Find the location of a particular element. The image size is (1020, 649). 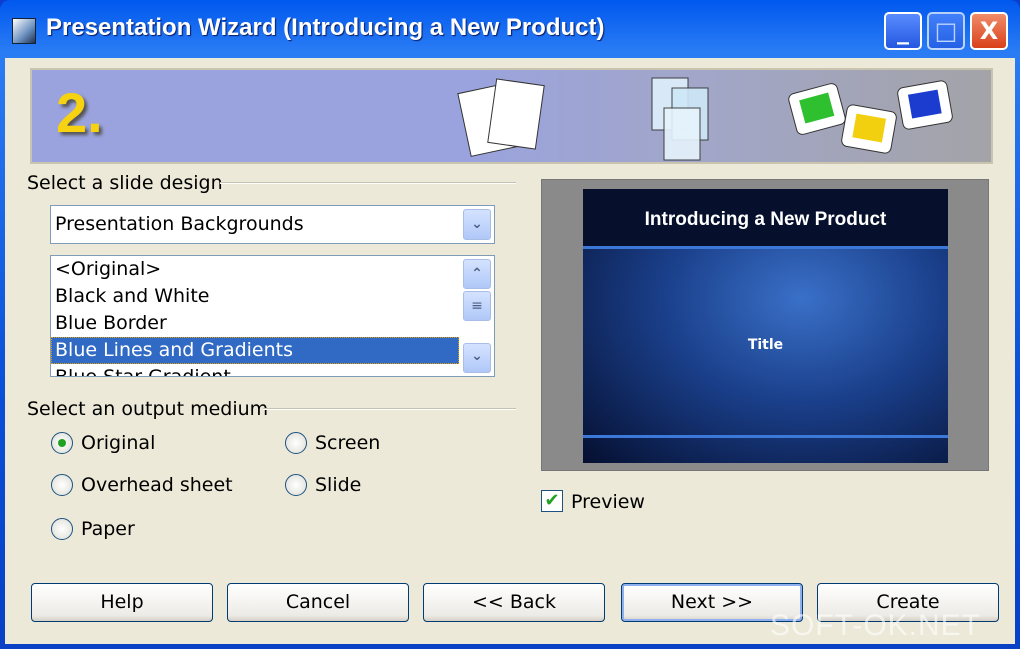

radio-label-screen: Screen is located at coordinates (347, 443).